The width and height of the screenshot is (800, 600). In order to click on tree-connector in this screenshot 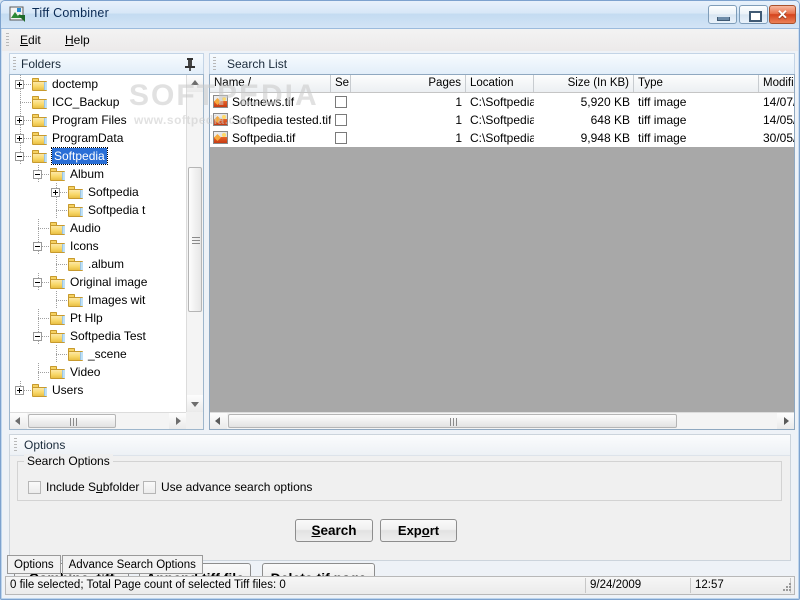, I will do `click(62, 300)`.